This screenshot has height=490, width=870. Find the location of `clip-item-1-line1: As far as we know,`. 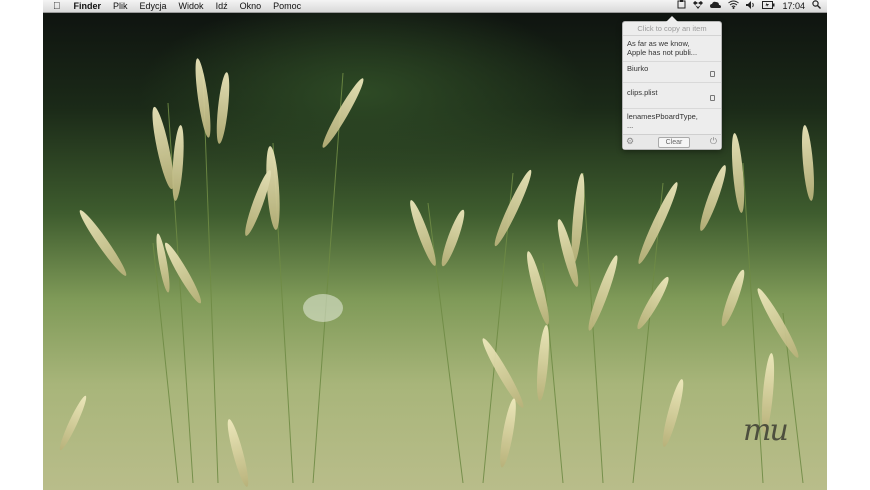

clip-item-1-line1: As far as we know, is located at coordinates (658, 43).